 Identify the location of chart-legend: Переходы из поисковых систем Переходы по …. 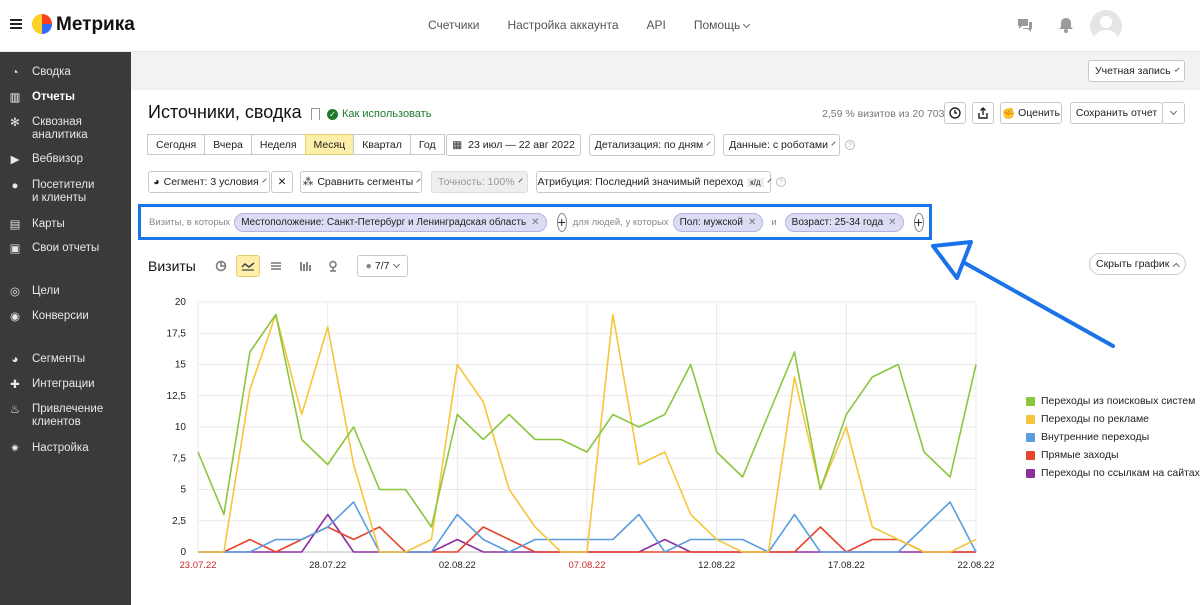
(1113, 437).